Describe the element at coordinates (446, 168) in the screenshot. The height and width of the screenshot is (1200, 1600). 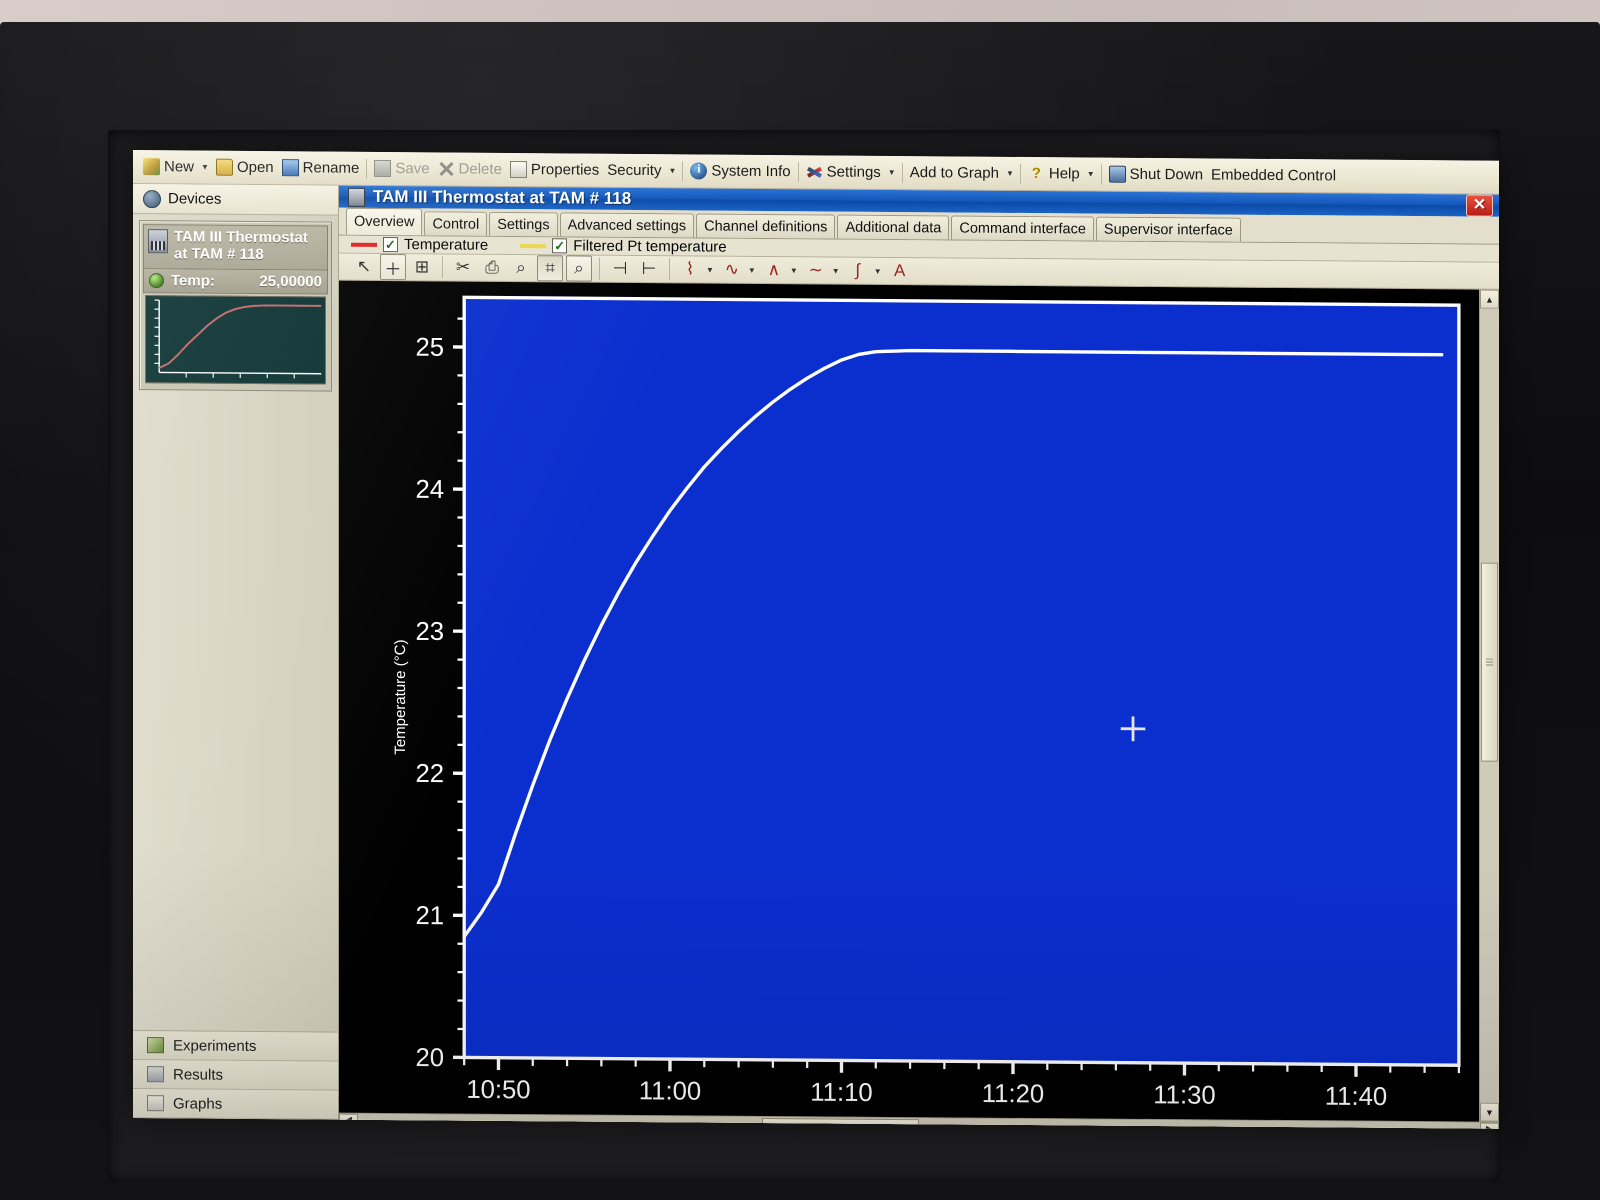
I see `delete-x-icon` at that location.